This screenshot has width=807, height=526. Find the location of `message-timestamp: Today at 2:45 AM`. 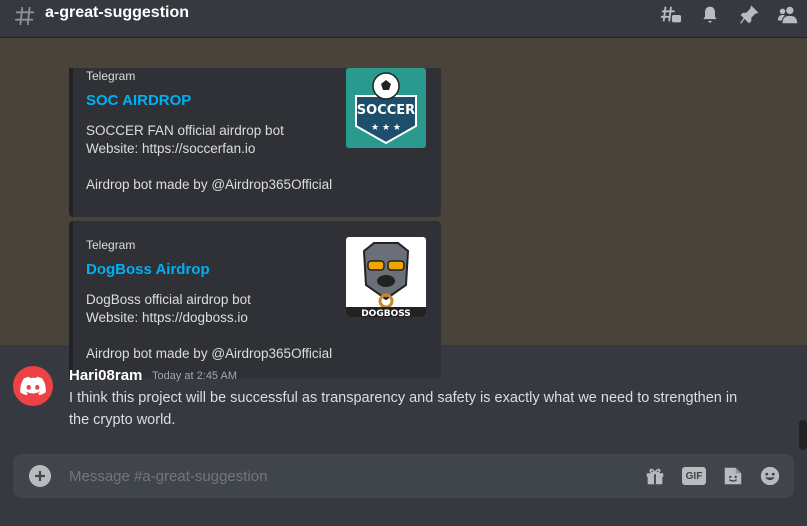

message-timestamp: Today at 2:45 AM is located at coordinates (194, 376).